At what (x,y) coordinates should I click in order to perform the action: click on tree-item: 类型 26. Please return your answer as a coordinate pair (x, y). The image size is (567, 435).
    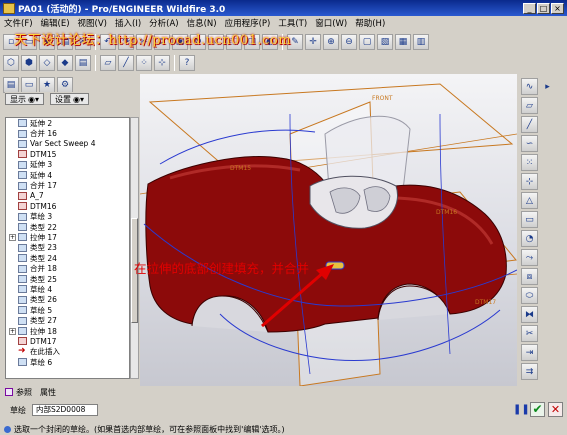
    Looking at the image, I should click on (67, 300).